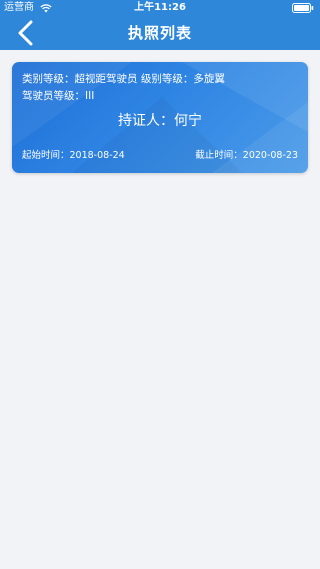 This screenshot has width=320, height=569. What do you see at coordinates (160, 121) in the screenshot?
I see `license-holder: 持证人：何宁` at bounding box center [160, 121].